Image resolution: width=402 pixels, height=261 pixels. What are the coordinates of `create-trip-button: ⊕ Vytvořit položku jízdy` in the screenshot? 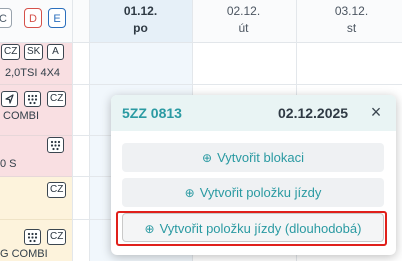 It's located at (253, 192).